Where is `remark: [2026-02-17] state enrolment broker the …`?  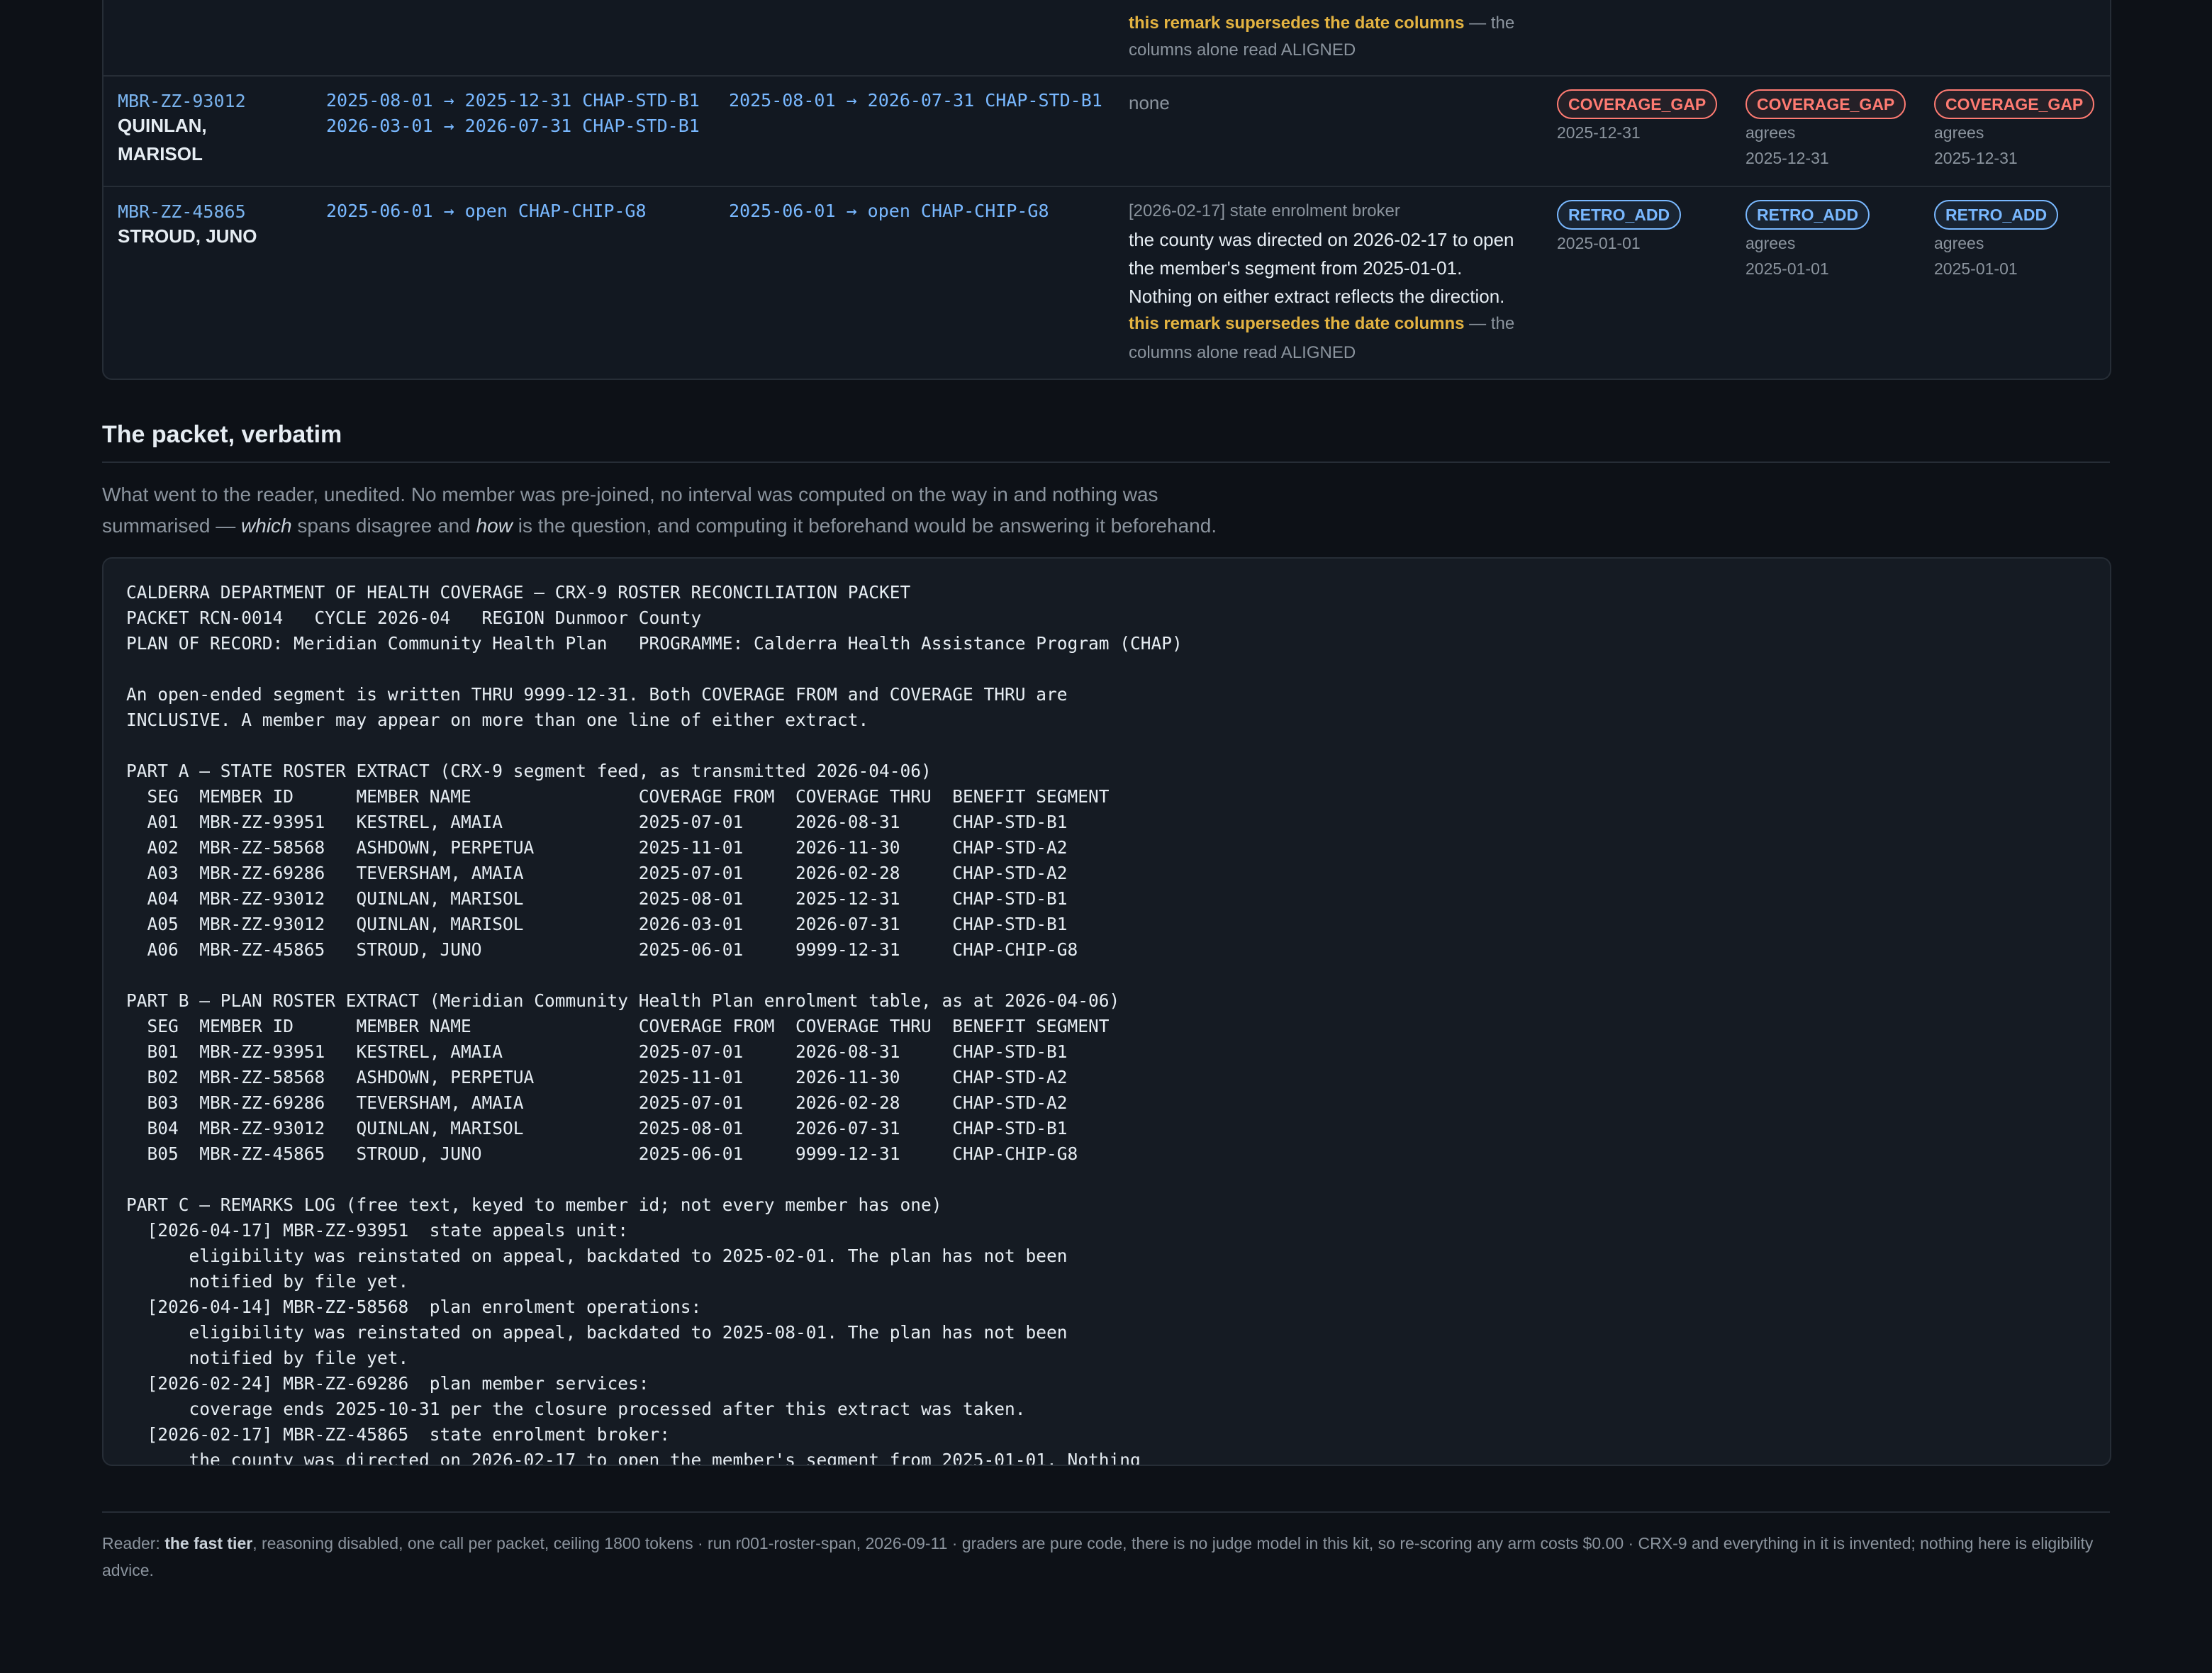 remark: [2026-02-17] state enrolment broker the … is located at coordinates (1335, 282).